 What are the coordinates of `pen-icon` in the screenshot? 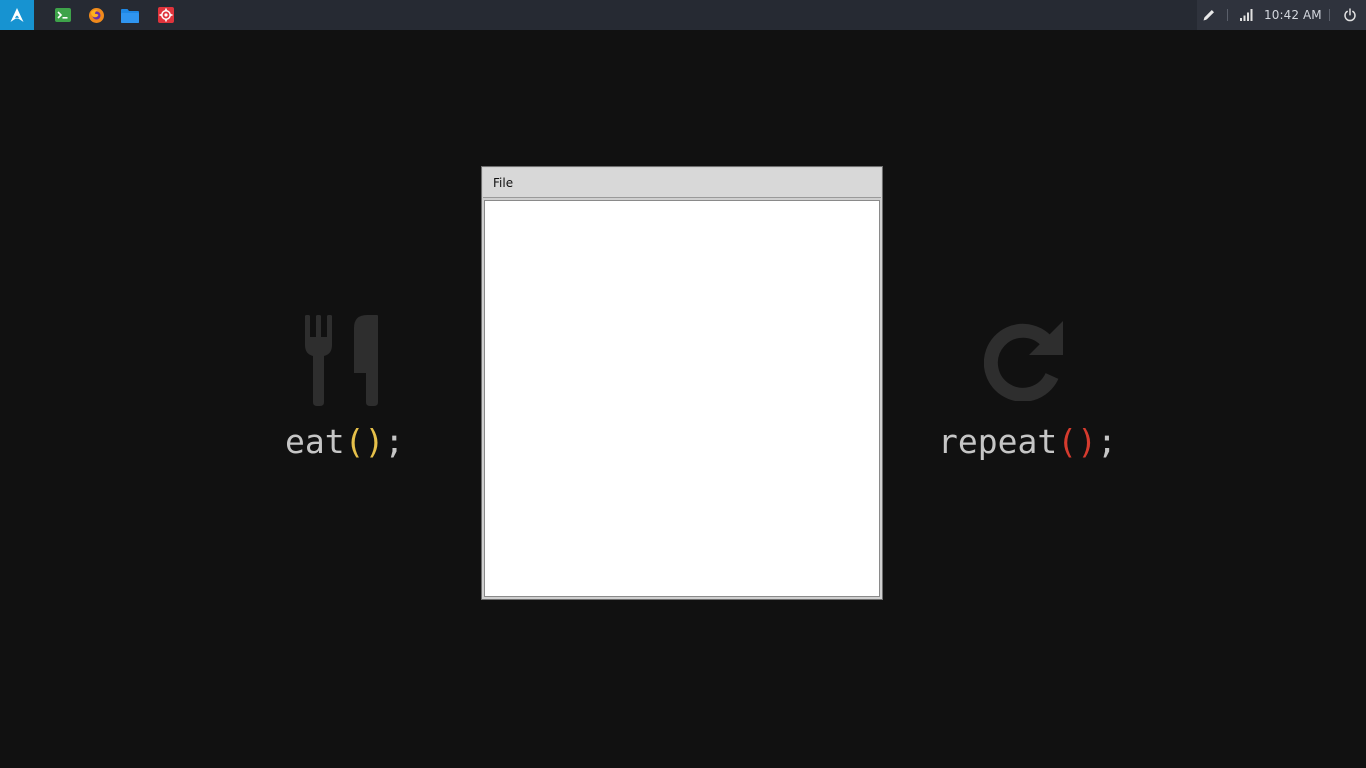 It's located at (1208, 15).